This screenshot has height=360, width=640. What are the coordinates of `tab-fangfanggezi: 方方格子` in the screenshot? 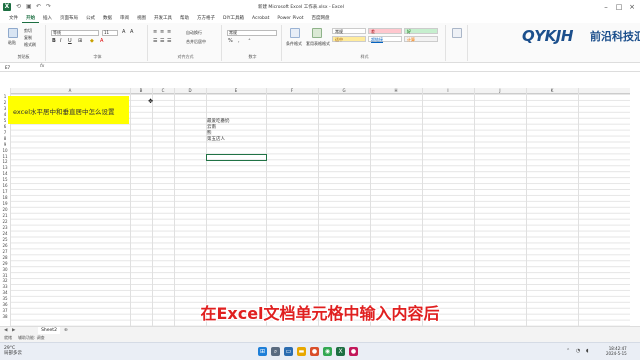 It's located at (206, 18).